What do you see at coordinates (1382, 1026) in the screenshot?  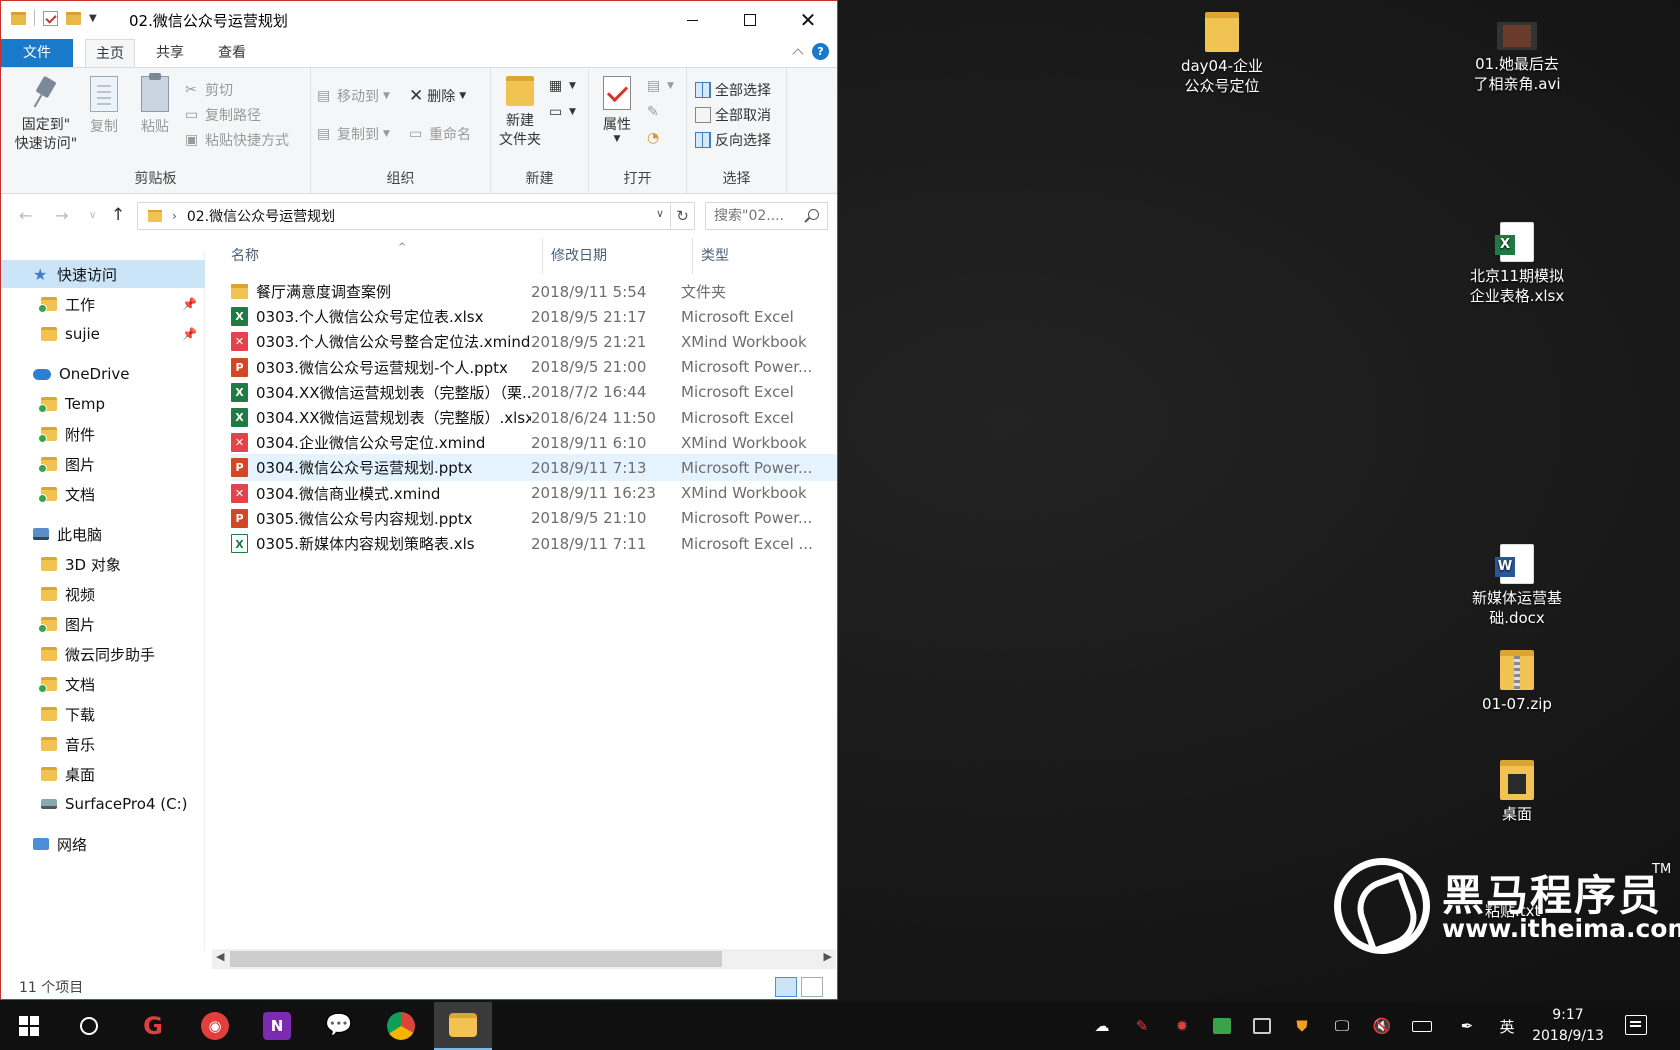 I see `tray-volume-muted-icon: 🔇` at bounding box center [1382, 1026].